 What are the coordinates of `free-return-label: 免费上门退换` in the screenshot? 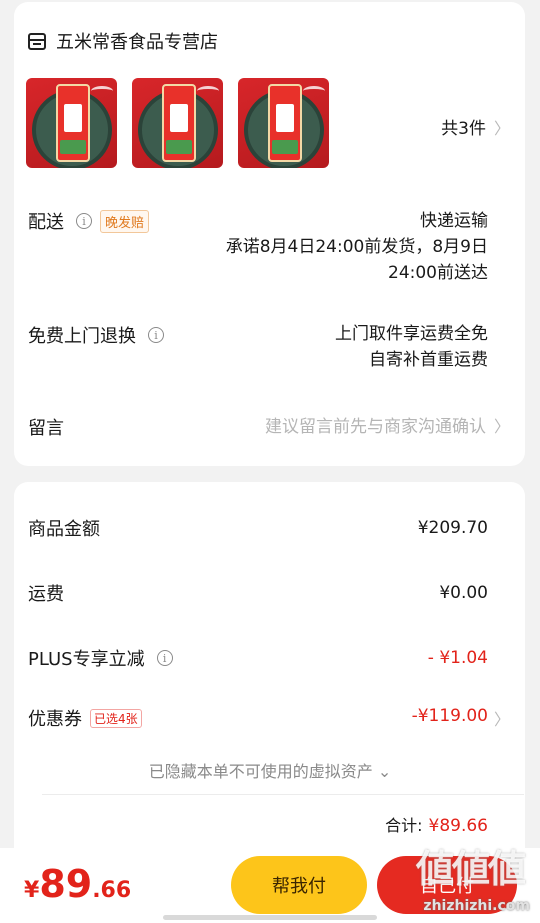 It's located at (82, 336).